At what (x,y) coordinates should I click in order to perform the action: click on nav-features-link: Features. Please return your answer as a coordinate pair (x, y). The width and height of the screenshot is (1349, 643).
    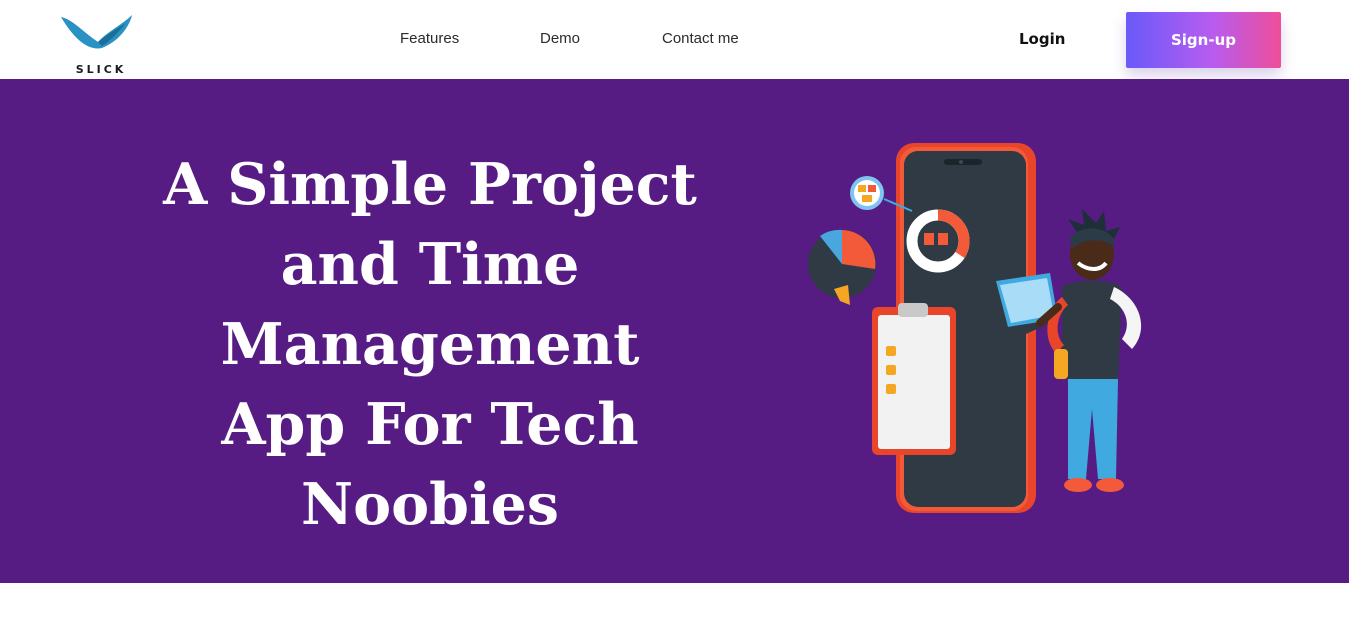
    Looking at the image, I should click on (429, 38).